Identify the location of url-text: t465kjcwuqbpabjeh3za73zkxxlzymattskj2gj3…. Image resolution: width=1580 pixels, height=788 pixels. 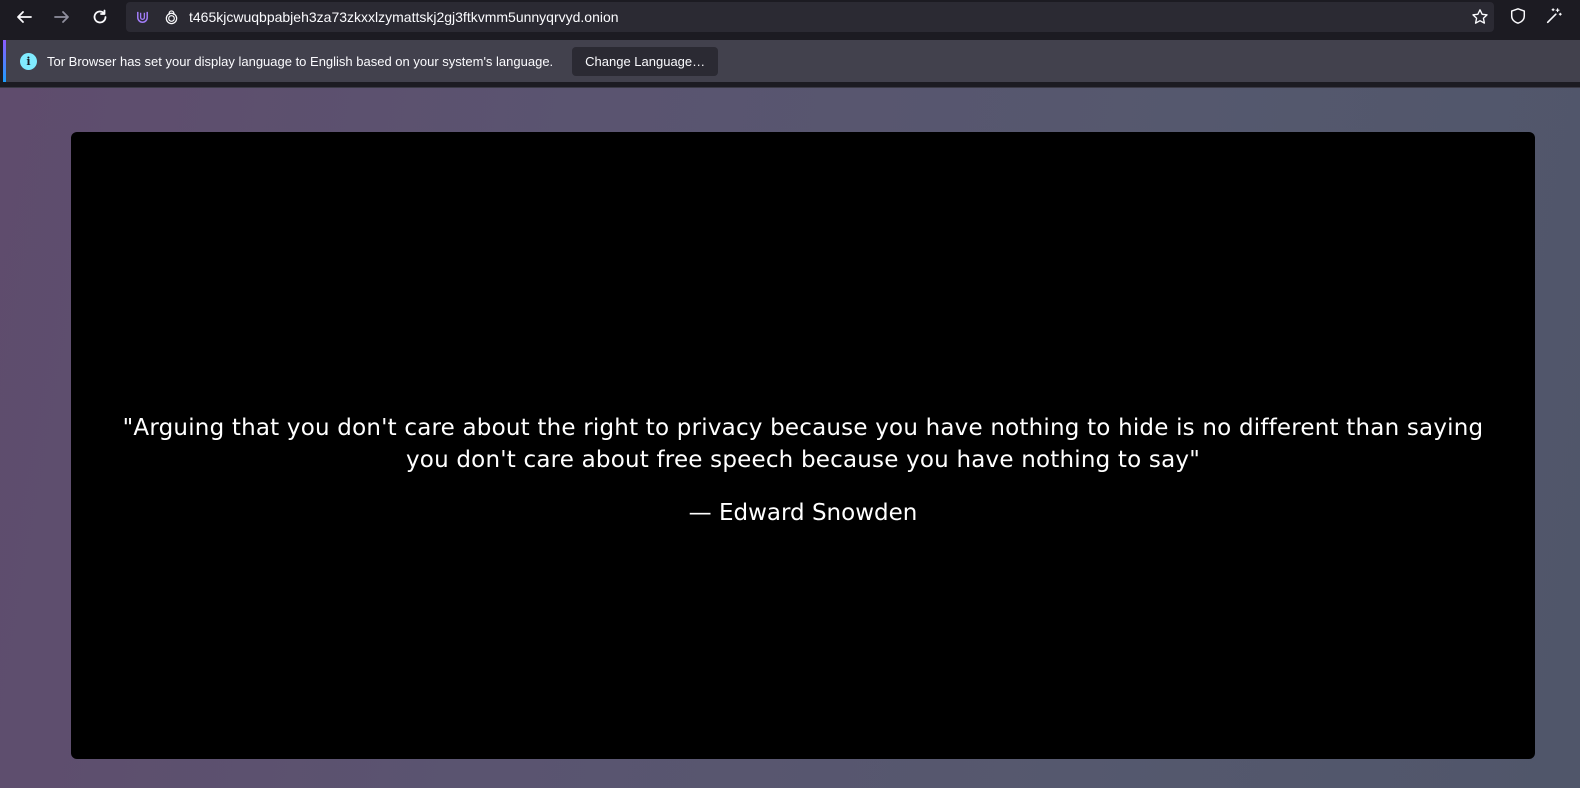
(404, 17).